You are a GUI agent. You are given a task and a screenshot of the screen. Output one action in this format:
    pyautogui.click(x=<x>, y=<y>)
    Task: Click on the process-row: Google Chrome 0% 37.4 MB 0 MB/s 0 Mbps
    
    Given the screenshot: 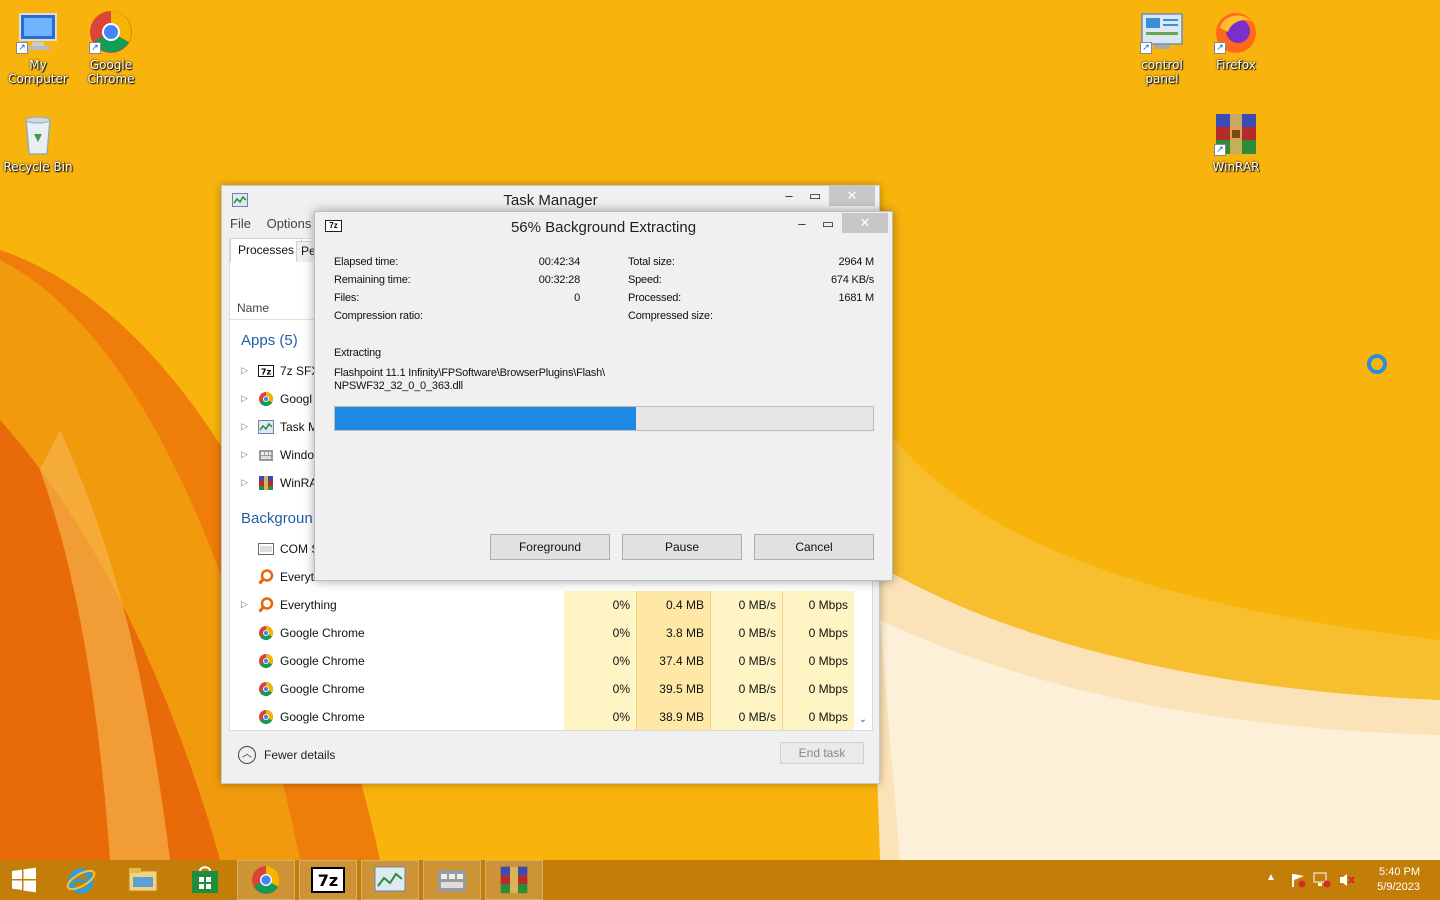 What is the action you would take?
    pyautogui.click(x=545, y=661)
    